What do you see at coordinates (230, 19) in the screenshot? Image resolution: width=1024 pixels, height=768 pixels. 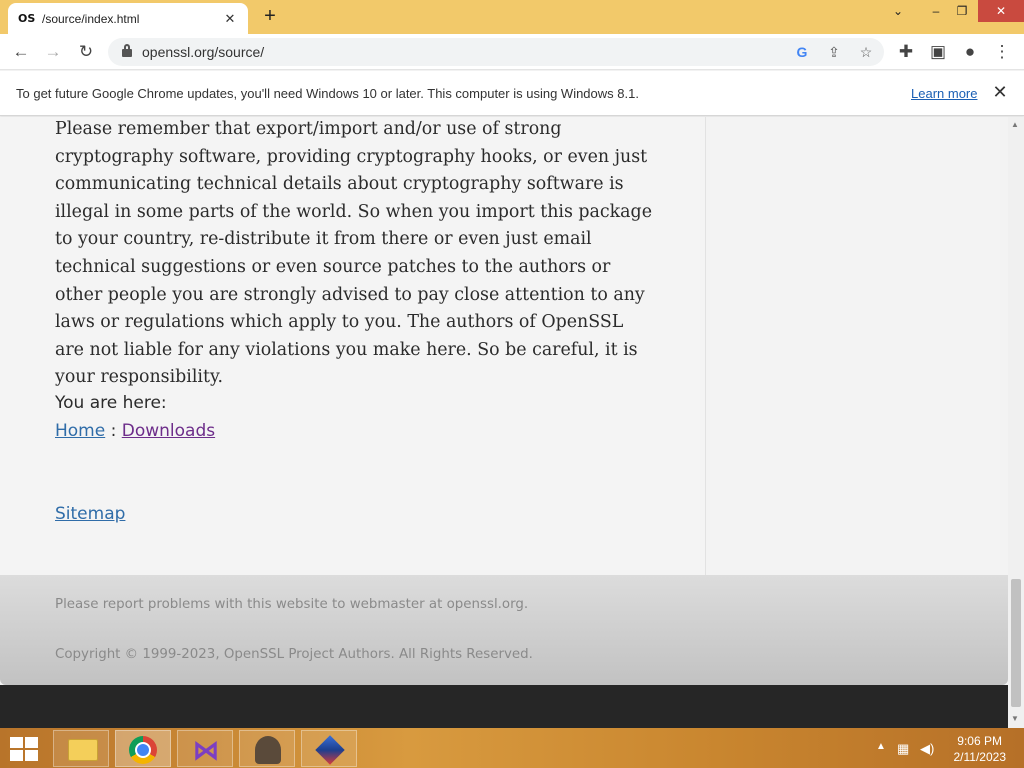 I see `tab-close-icon: ✕` at bounding box center [230, 19].